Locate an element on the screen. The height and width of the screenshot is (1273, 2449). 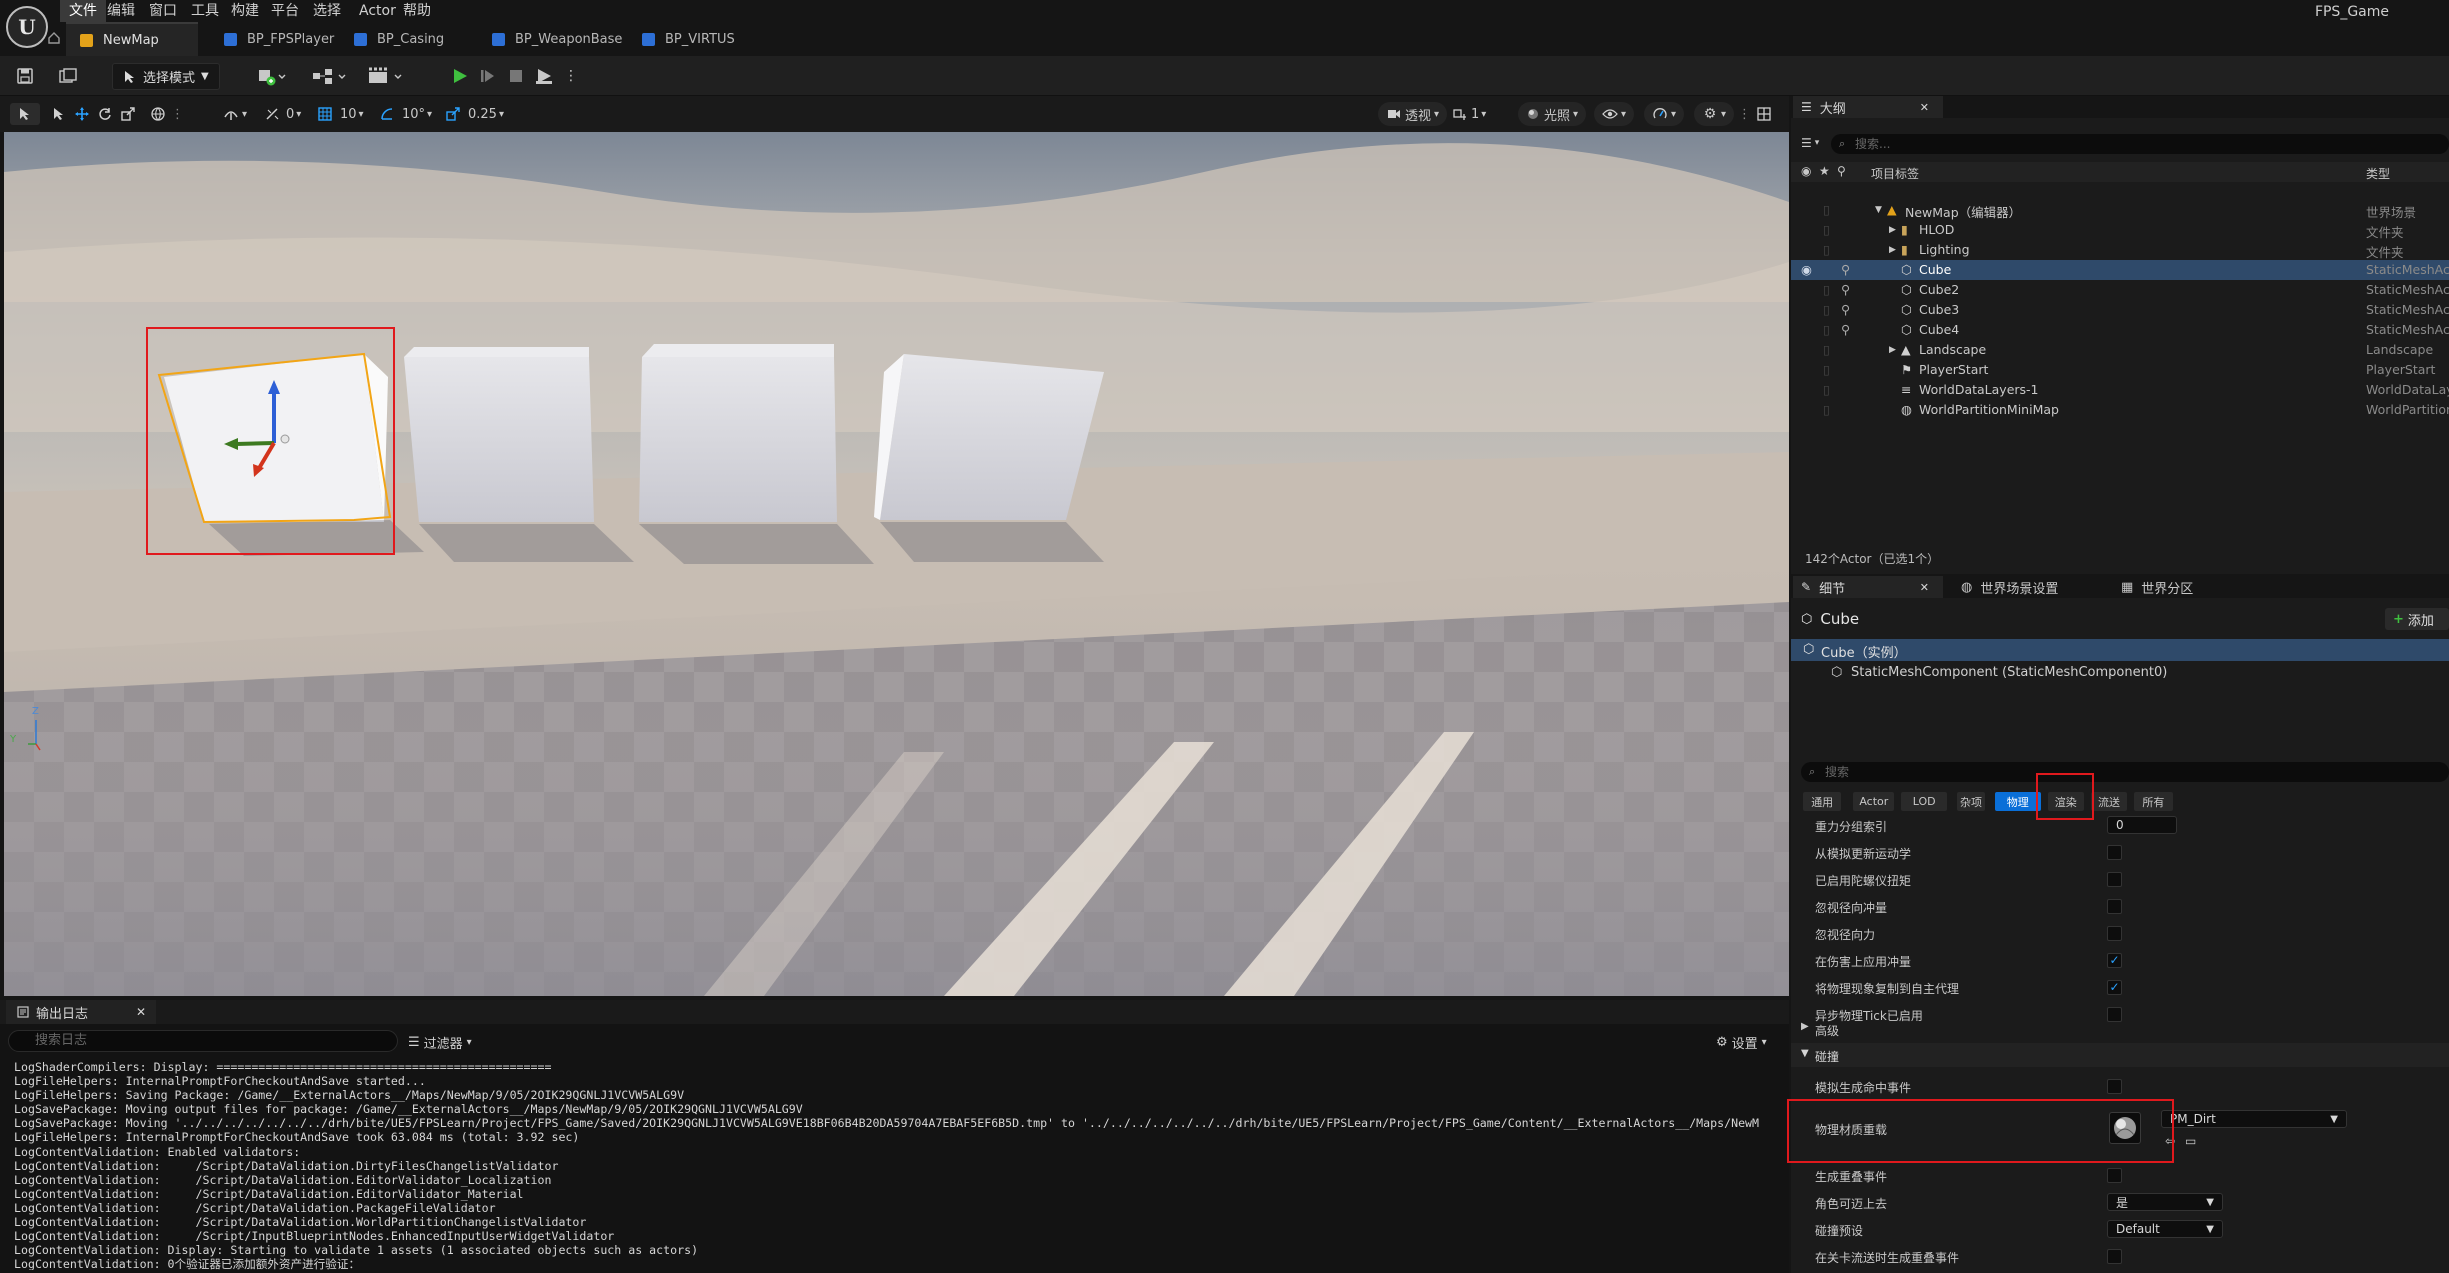
layout-menu is located at coordinates (1764, 114).